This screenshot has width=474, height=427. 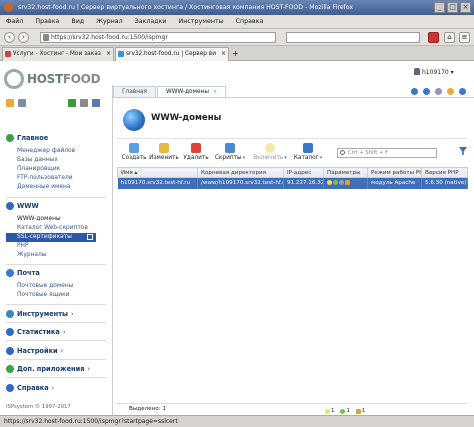 What do you see at coordinates (345, 410) in the screenshot?
I see `footer-count-php: 1` at bounding box center [345, 410].